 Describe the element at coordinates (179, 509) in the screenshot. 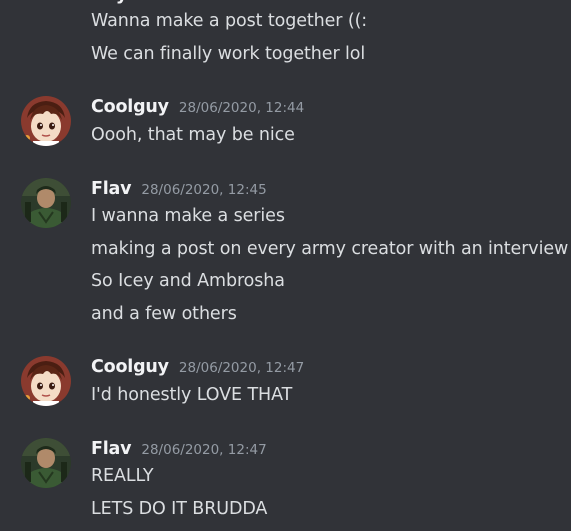

I see `message-line: LETS DO IT BRUDDA` at that location.